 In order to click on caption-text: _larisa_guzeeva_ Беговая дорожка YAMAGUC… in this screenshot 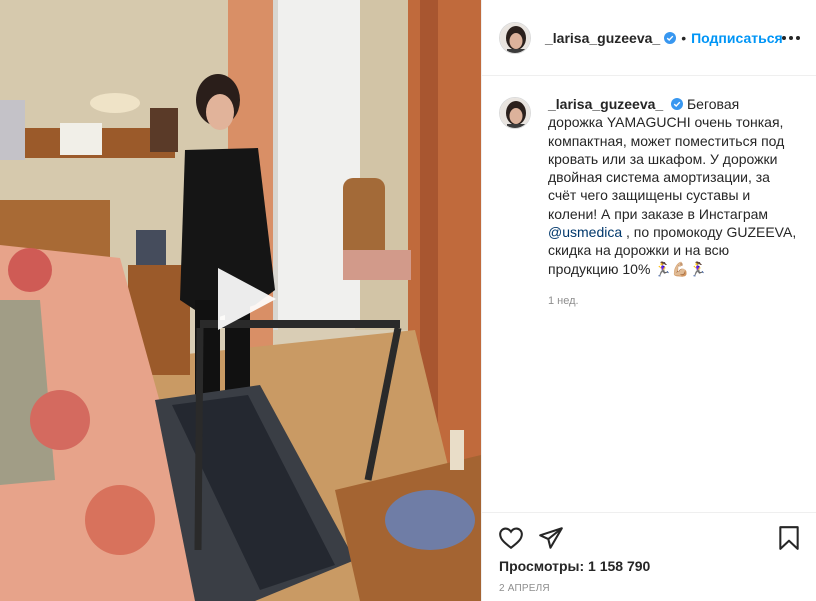, I will do `click(673, 186)`.